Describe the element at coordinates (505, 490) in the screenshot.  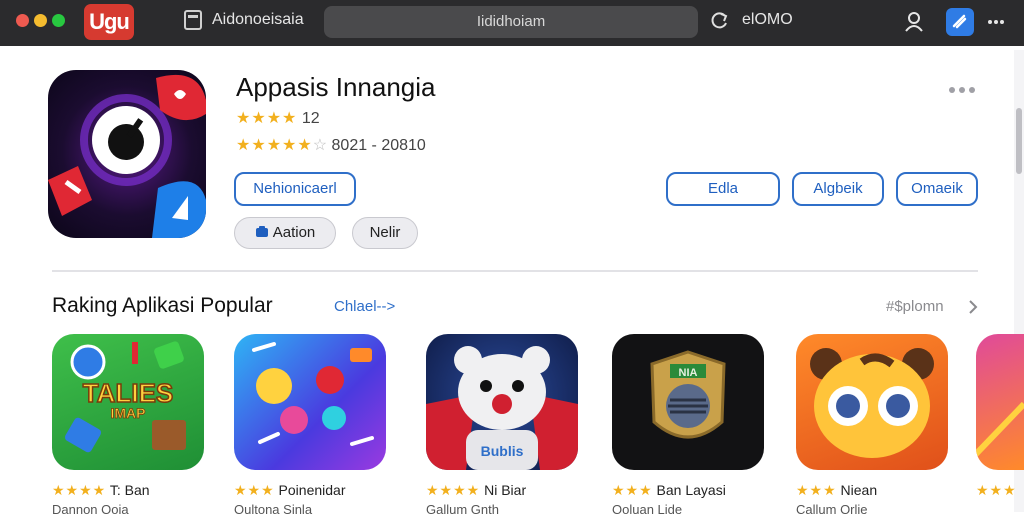
I see `tile-3-name: Ni Biar` at that location.